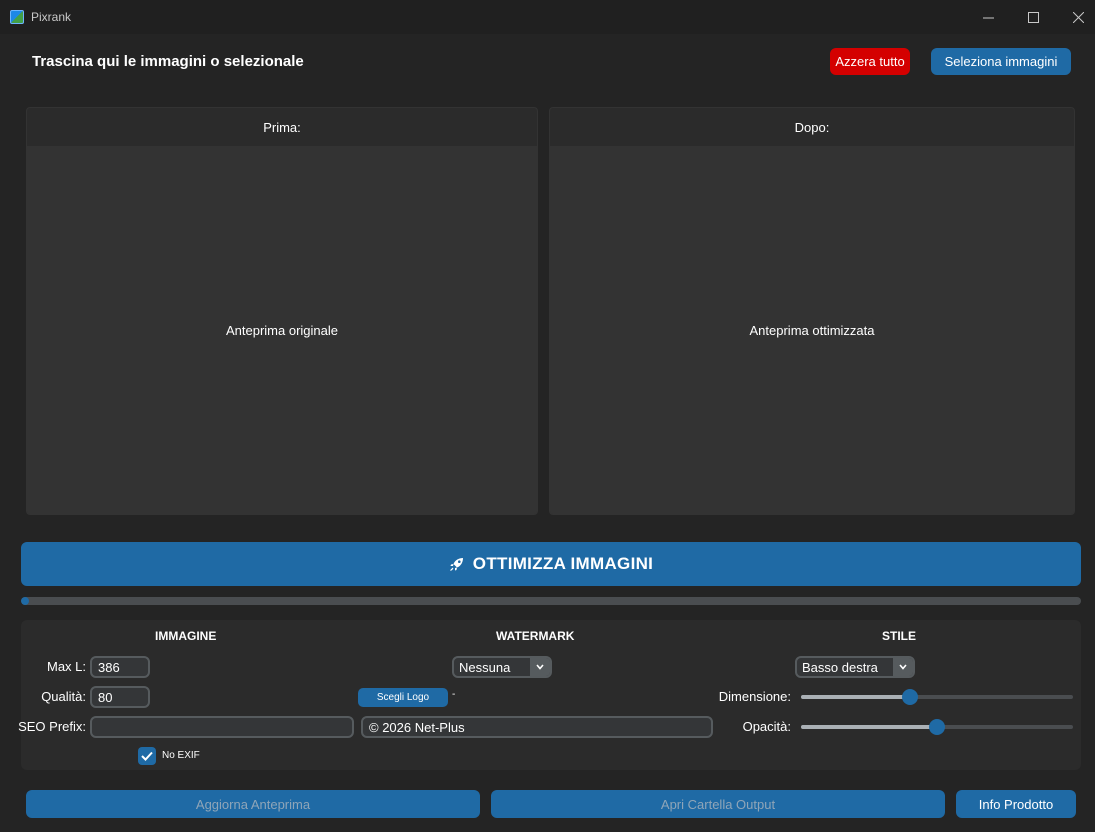 The width and height of the screenshot is (1095, 832). Describe the element at coordinates (51, 17) in the screenshot. I see `window-title: Pixrank` at that location.